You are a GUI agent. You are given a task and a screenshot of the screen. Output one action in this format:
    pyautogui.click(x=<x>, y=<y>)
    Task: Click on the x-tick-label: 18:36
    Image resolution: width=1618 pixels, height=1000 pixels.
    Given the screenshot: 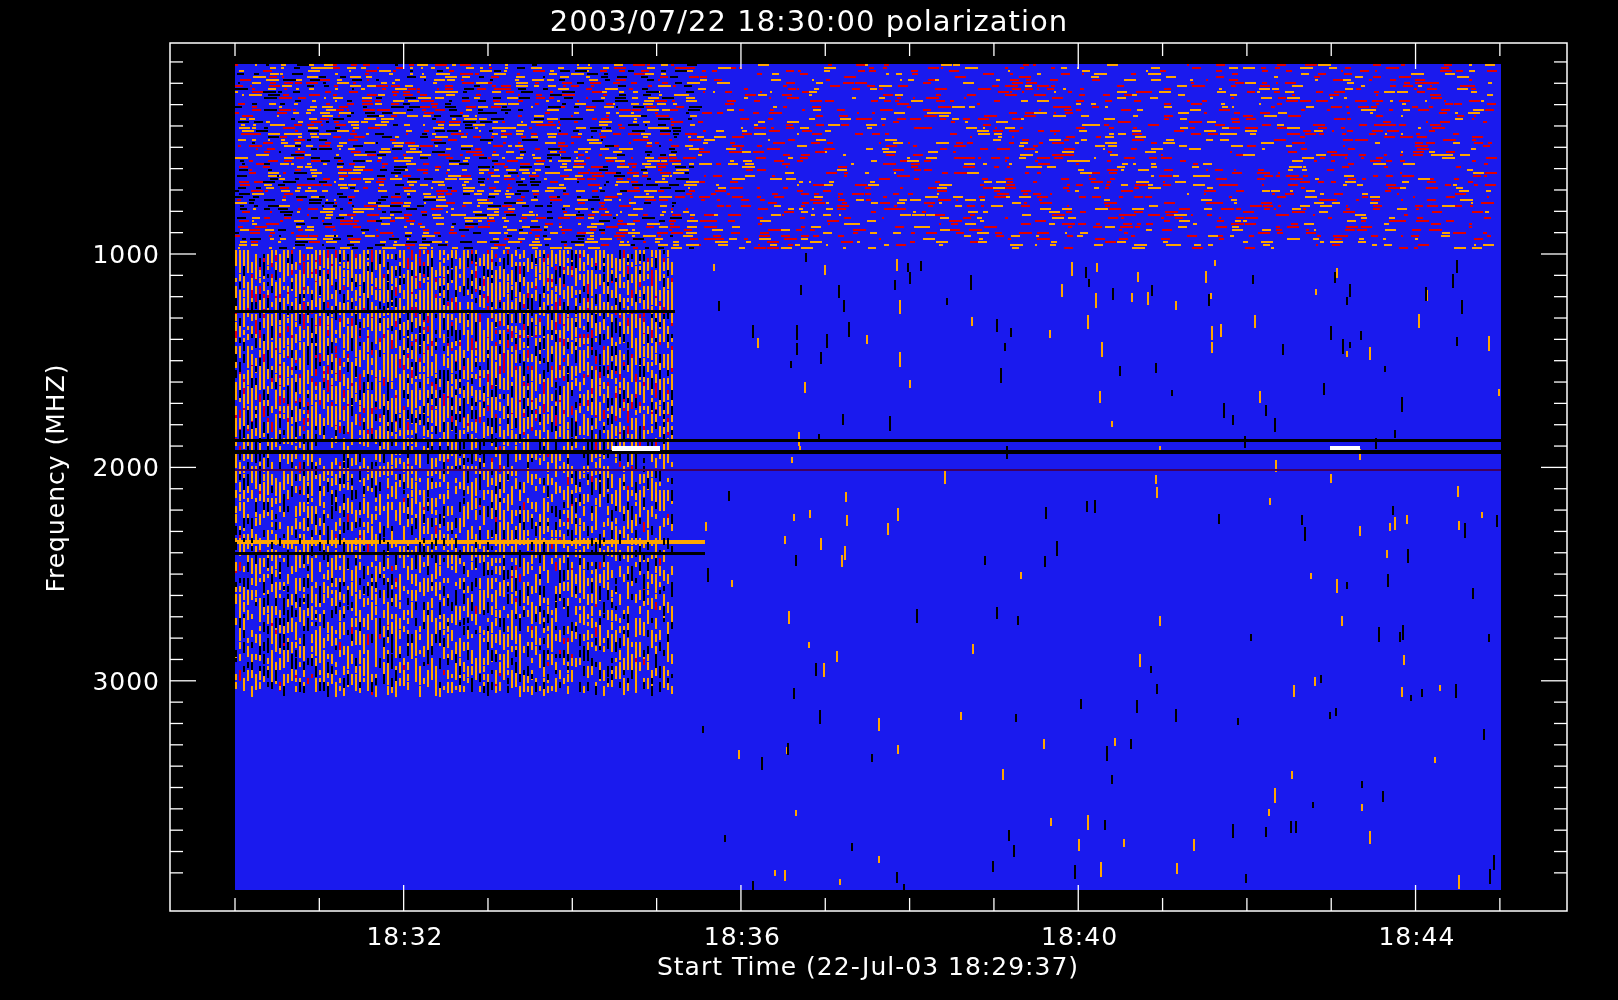 What is the action you would take?
    pyautogui.click(x=742, y=936)
    